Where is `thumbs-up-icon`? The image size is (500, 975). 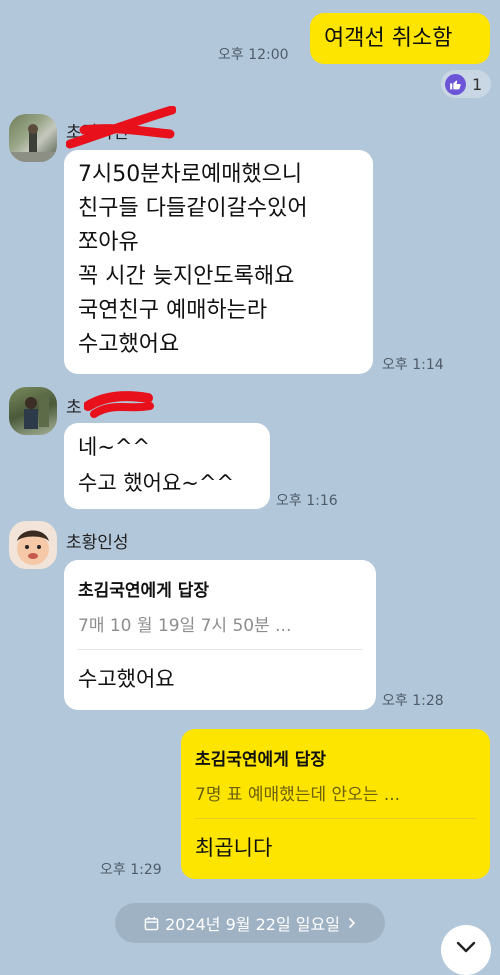
thumbs-up-icon is located at coordinates (455, 84).